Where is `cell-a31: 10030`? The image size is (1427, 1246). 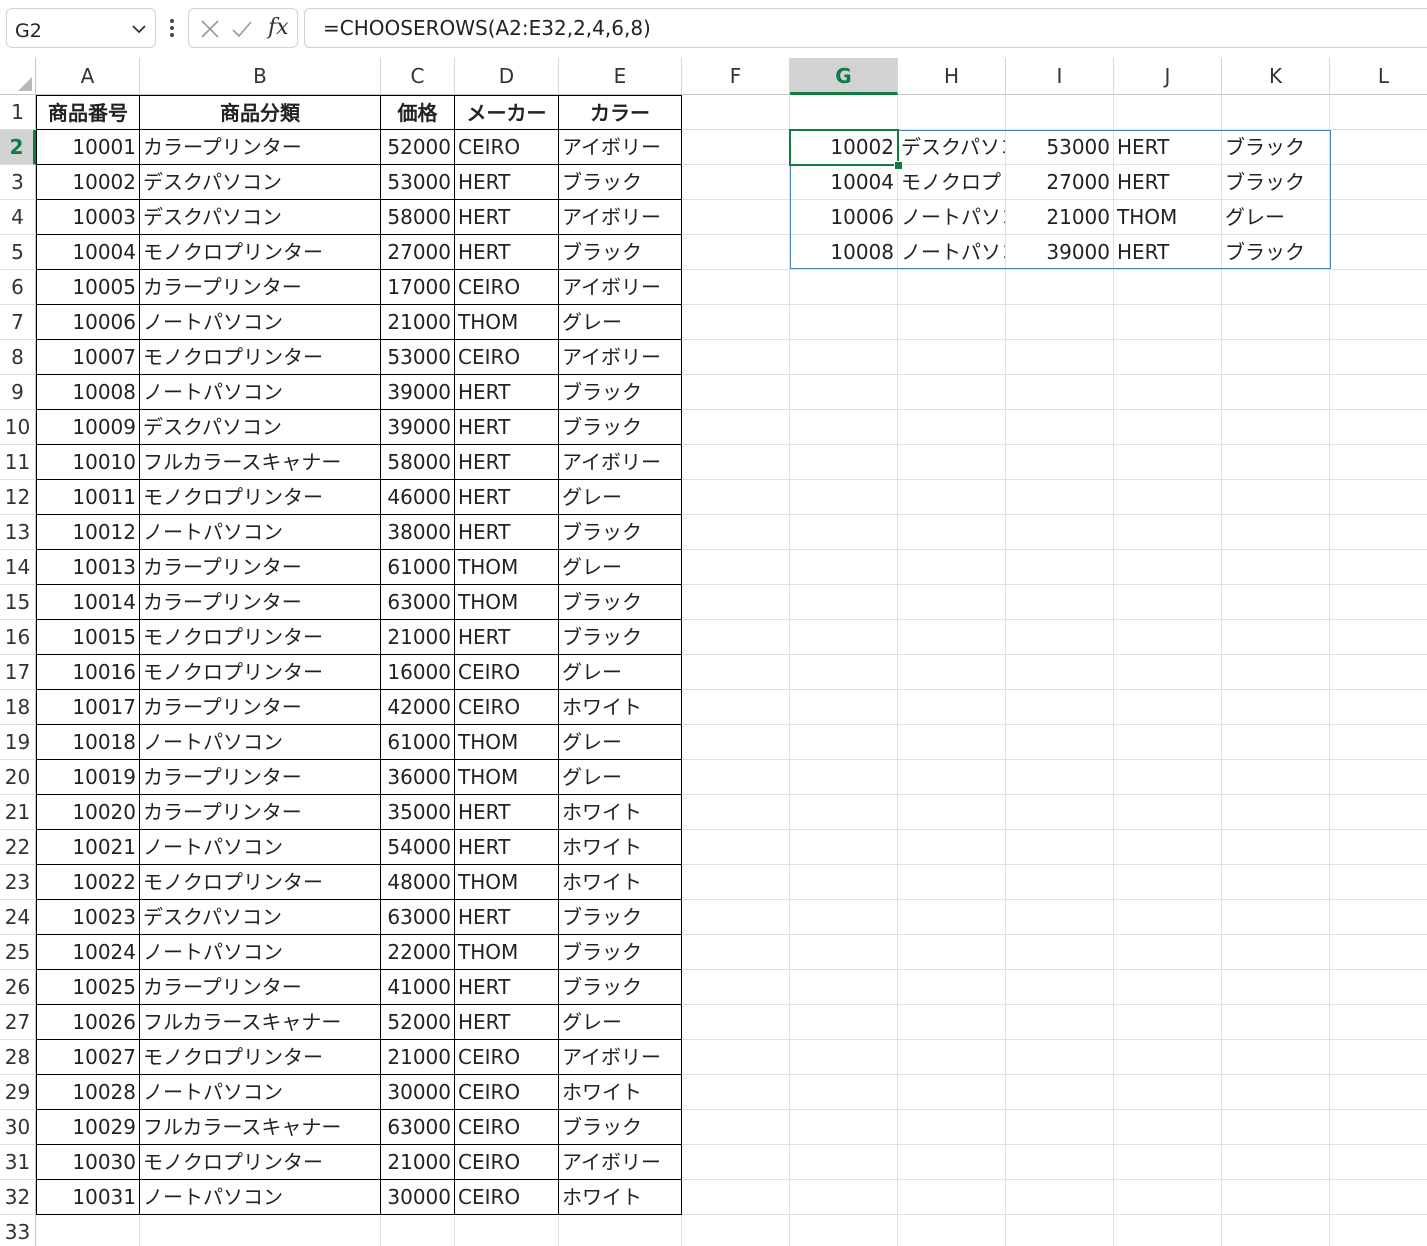 cell-a31: 10030 is located at coordinates (88, 1162).